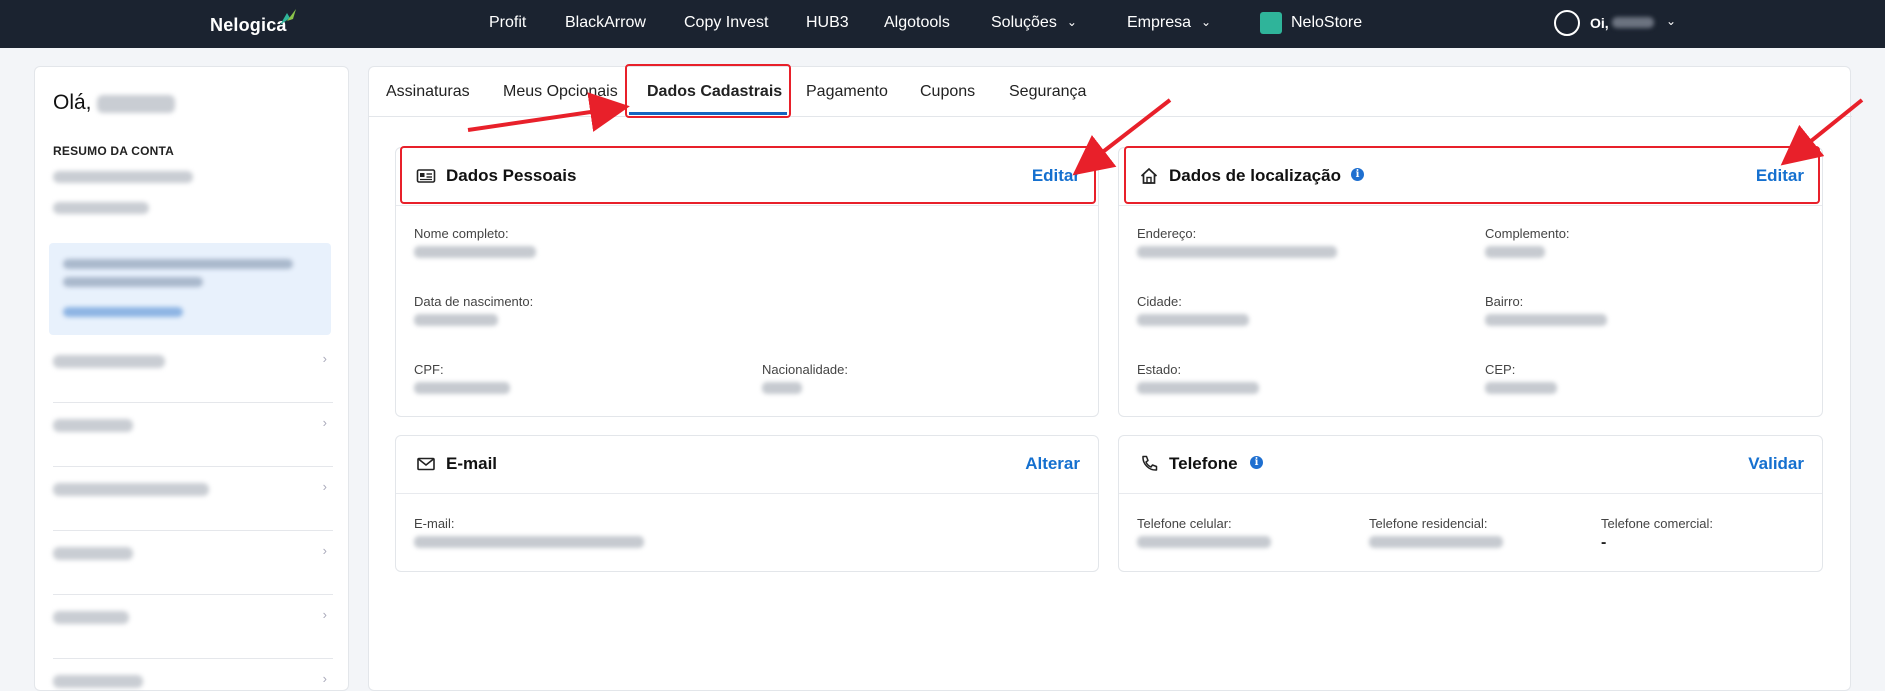 This screenshot has width=1885, height=691. Describe the element at coordinates (1159, 369) in the screenshot. I see `field-label-state: Estado:` at that location.